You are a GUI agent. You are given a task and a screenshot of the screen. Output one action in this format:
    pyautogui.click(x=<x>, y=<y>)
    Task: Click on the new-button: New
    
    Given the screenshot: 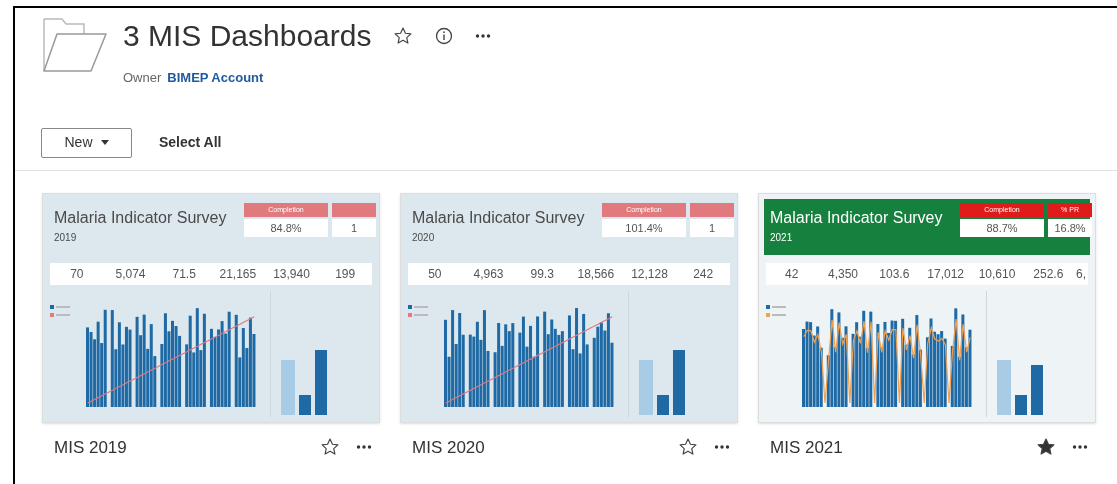 What is the action you would take?
    pyautogui.click(x=86, y=142)
    